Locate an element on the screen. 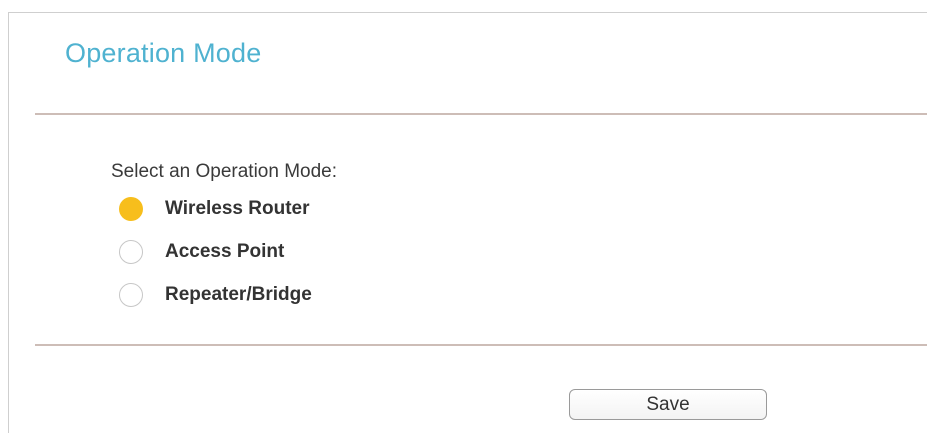  option-label-wireless-router: Wireless Router is located at coordinates (237, 208).